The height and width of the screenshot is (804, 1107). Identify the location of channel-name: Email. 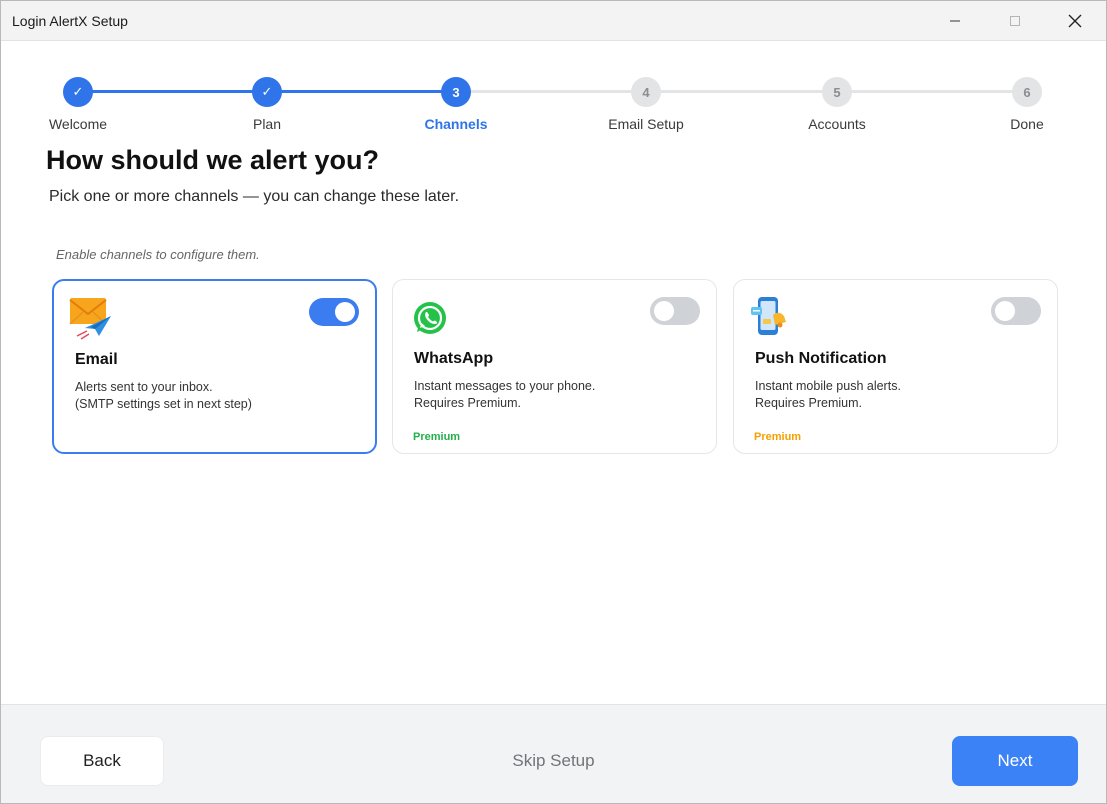
(96, 359).